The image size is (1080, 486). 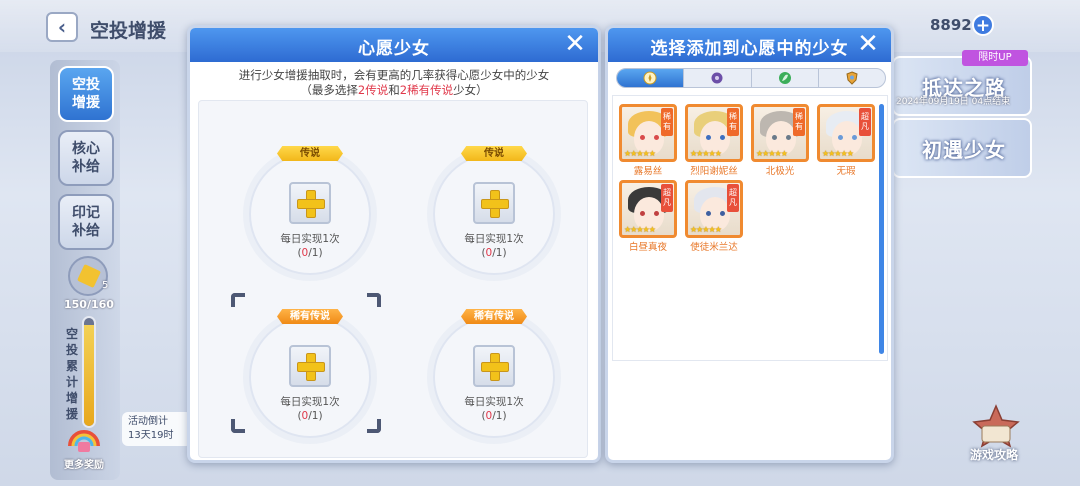 I want to click on progress-bar, so click(x=89, y=372).